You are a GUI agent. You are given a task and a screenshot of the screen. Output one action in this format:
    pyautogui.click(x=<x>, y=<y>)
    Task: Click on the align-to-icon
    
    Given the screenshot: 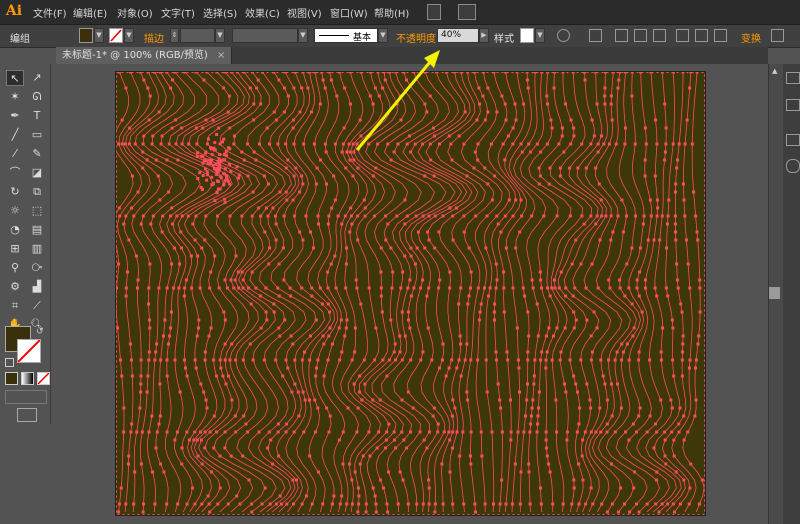 What is the action you would take?
    pyautogui.click(x=595, y=35)
    